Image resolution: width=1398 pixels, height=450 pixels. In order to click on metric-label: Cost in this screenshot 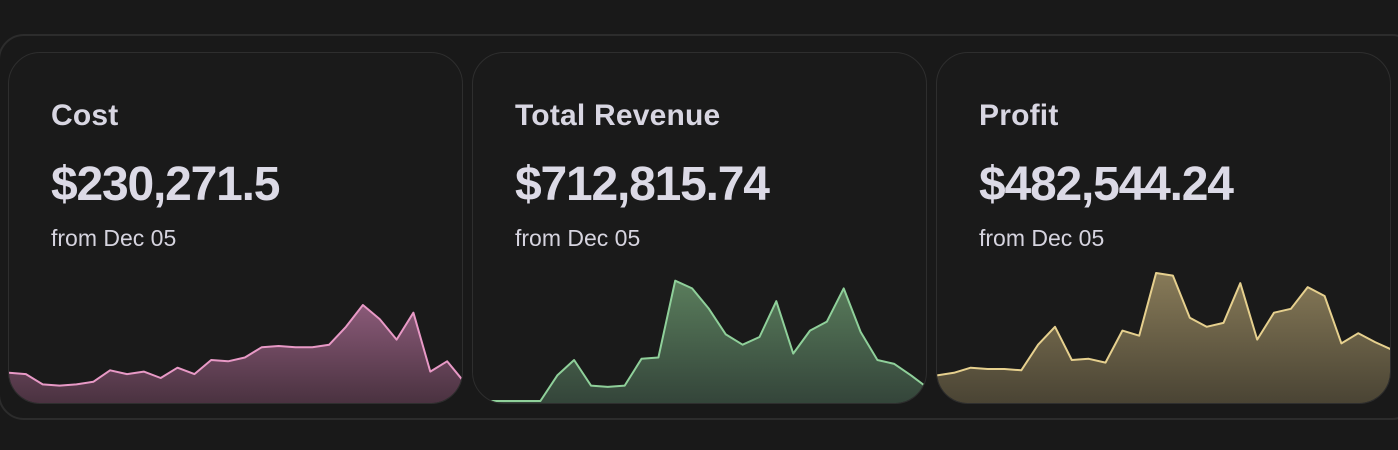, I will do `click(85, 115)`.